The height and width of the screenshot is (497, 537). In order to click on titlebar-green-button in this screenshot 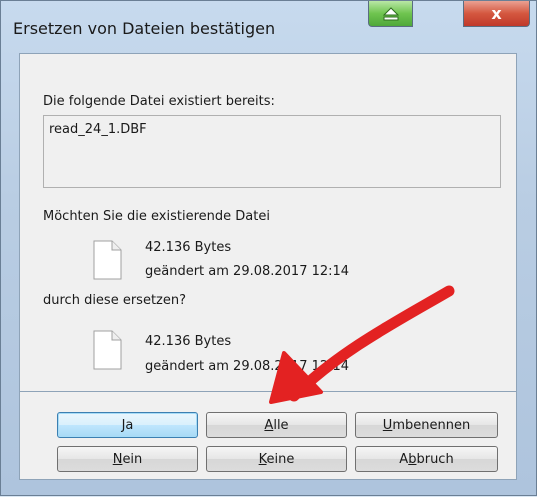, I will do `click(390, 14)`.